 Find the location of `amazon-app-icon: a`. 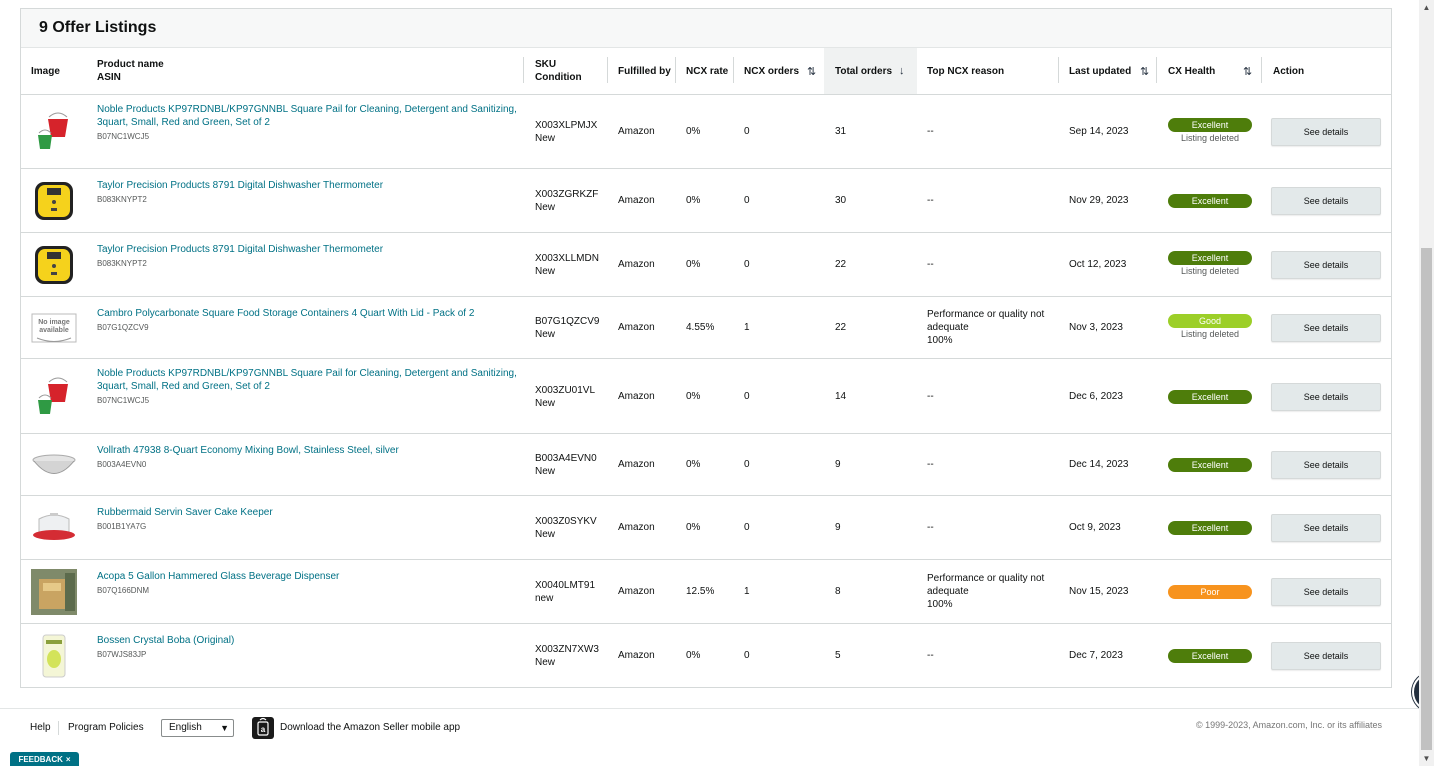

amazon-app-icon: a is located at coordinates (263, 728).